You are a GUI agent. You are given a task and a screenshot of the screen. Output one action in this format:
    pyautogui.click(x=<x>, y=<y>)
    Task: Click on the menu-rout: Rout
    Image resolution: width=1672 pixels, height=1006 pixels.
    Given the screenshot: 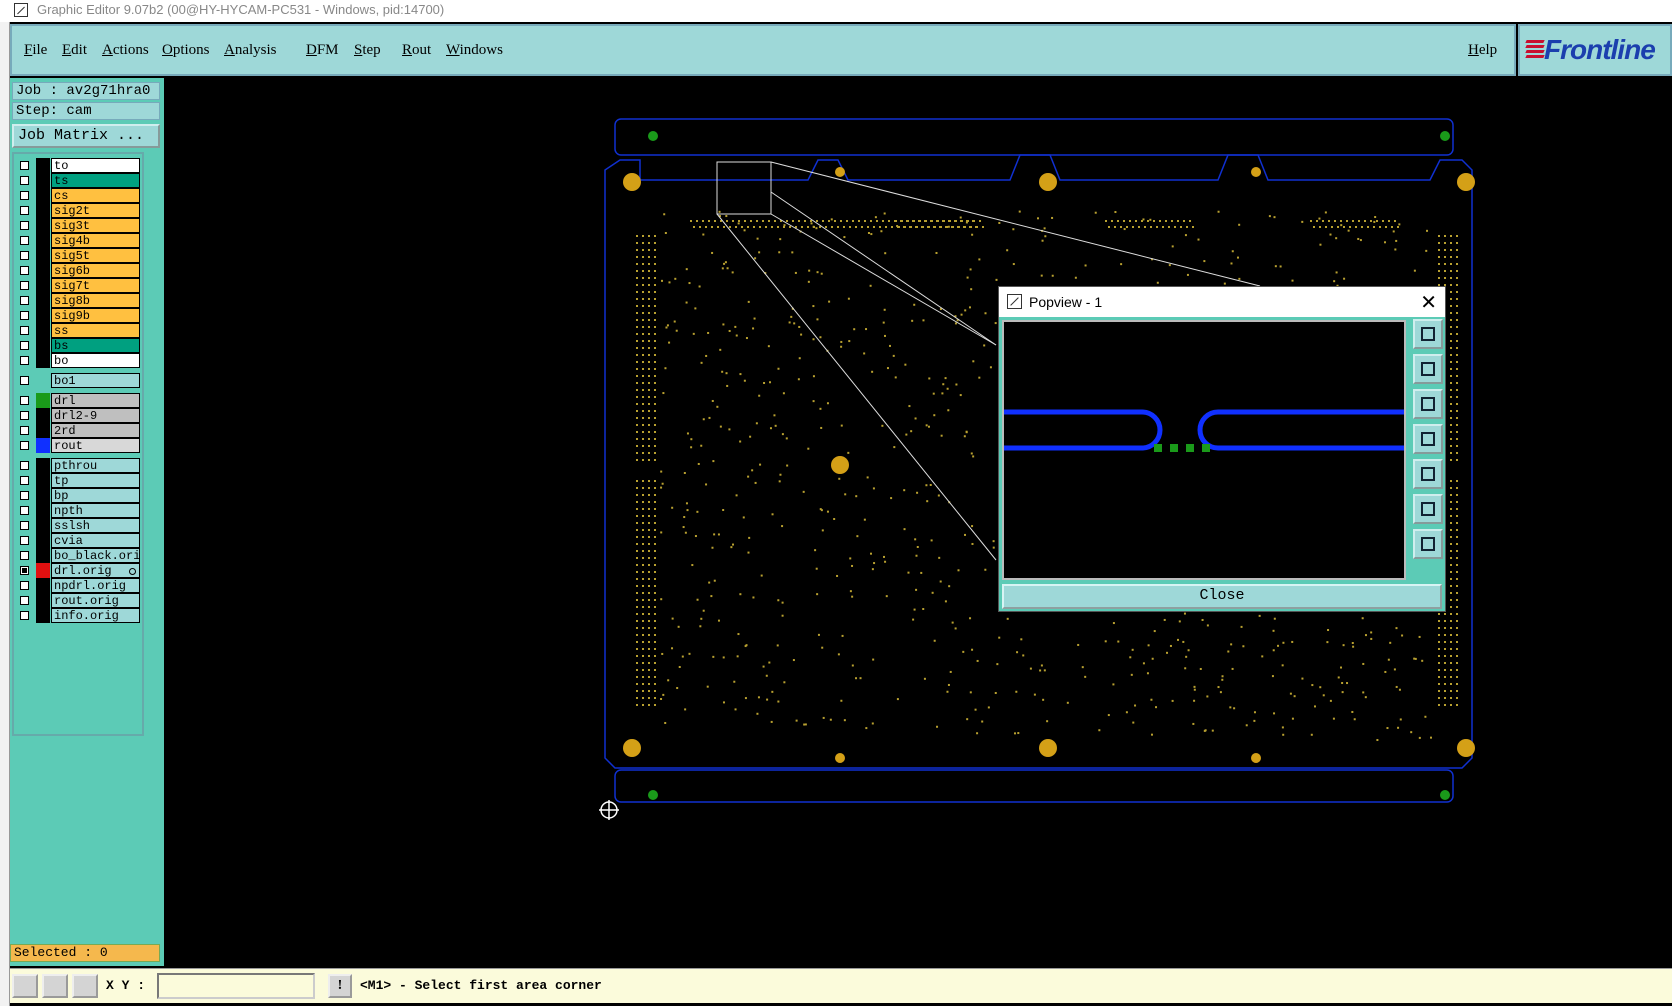 What is the action you would take?
    pyautogui.click(x=416, y=50)
    